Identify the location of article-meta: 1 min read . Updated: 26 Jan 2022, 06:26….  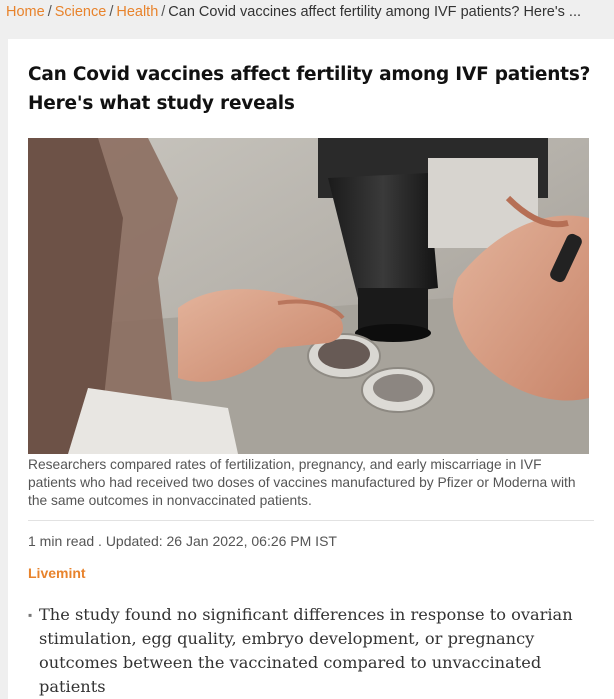
(182, 541).